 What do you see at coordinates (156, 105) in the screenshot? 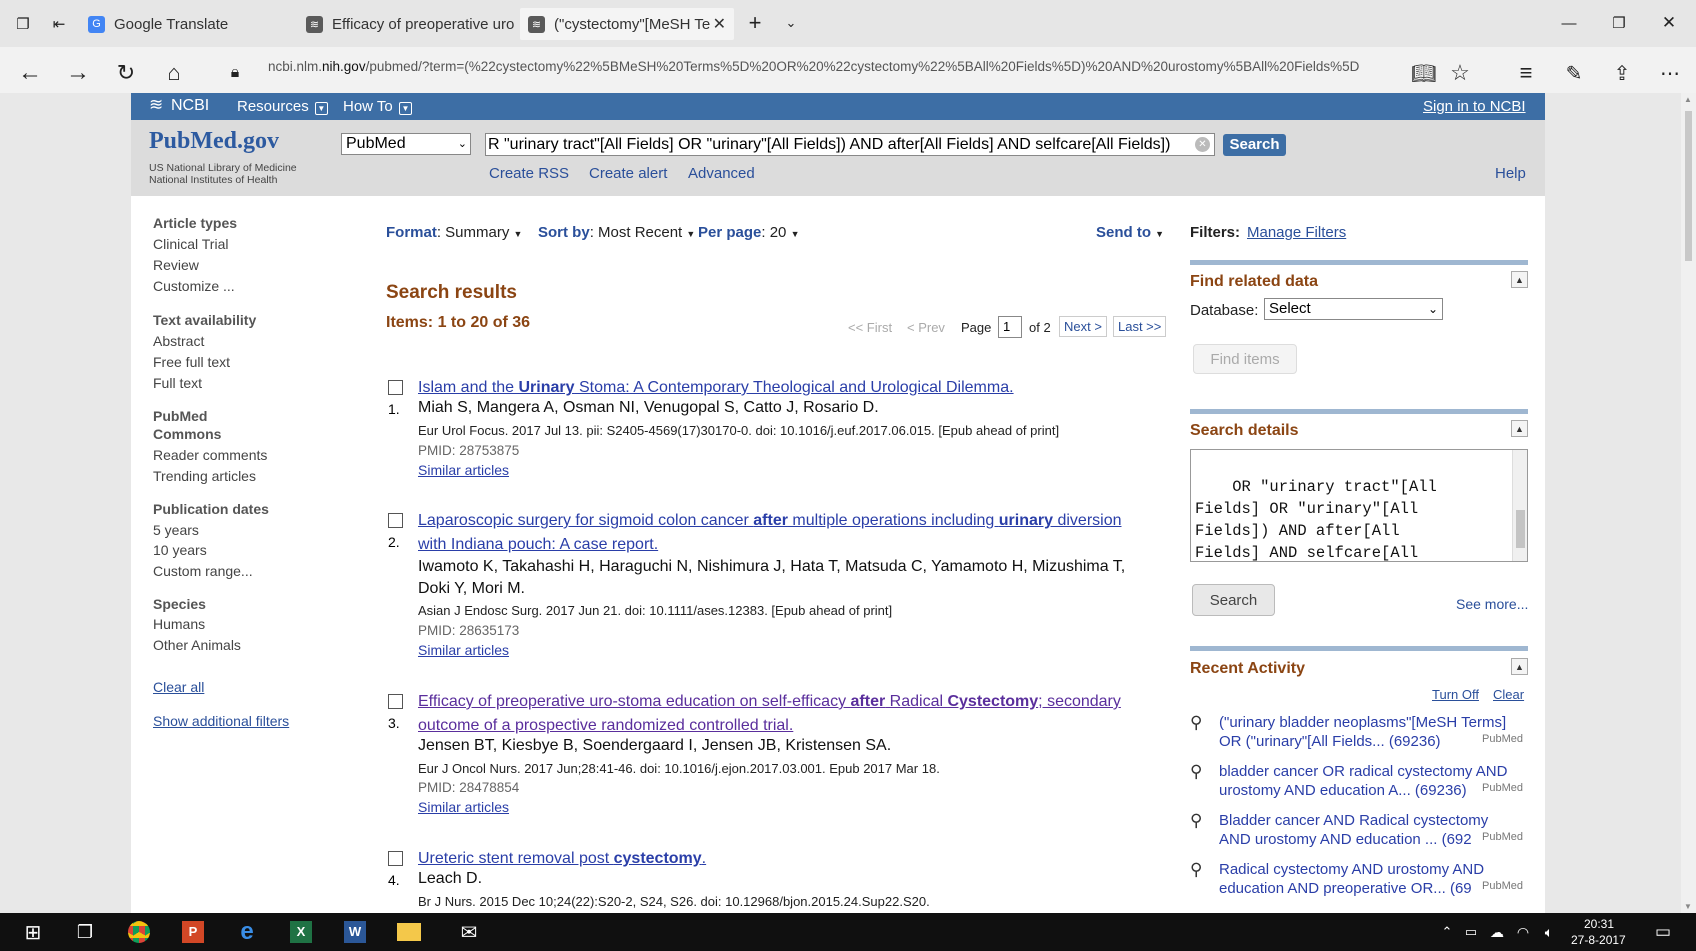
I see `ncbi-logo-icon: ≋` at bounding box center [156, 105].